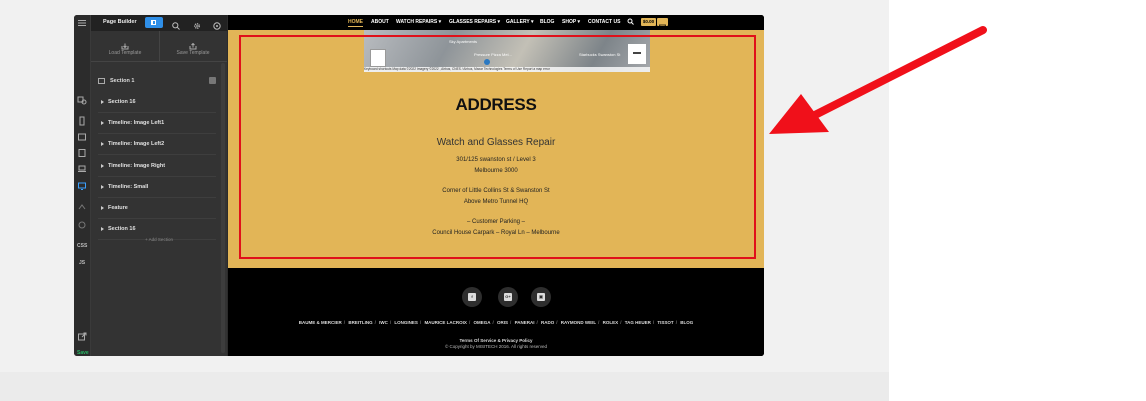  I want to click on brand-link: BLOG, so click(686, 322).